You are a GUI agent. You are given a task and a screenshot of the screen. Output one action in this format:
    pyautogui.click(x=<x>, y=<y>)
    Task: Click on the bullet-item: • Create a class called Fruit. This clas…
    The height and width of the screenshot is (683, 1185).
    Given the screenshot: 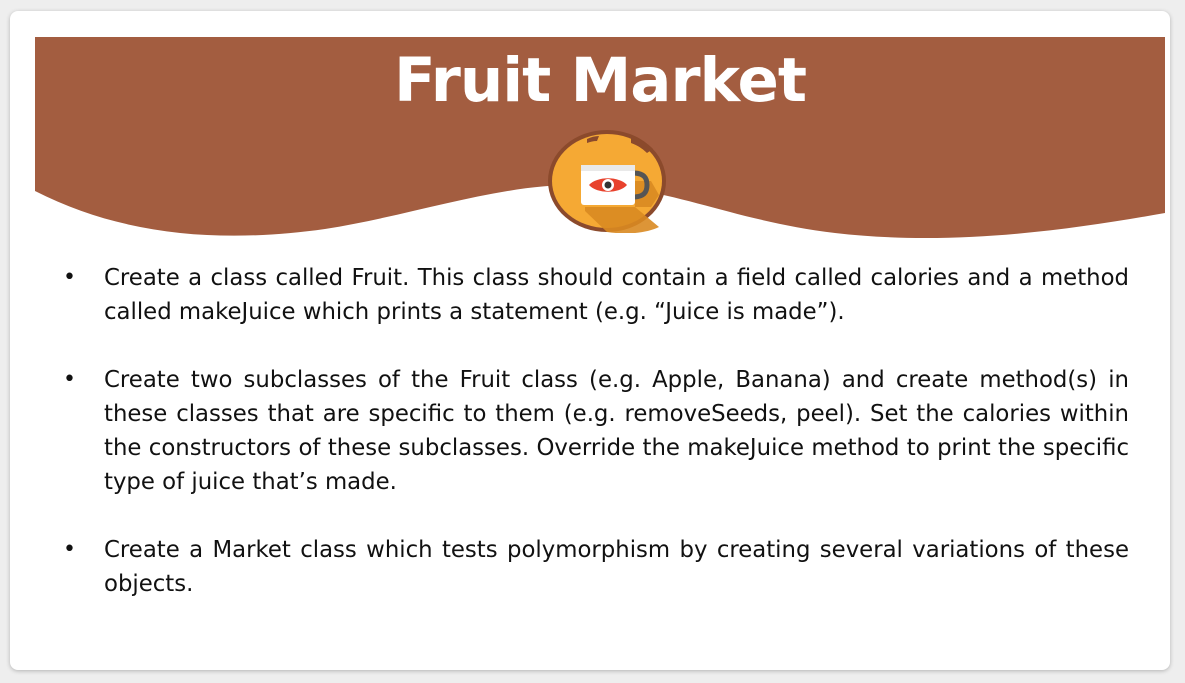 What is the action you would take?
    pyautogui.click(x=594, y=295)
    